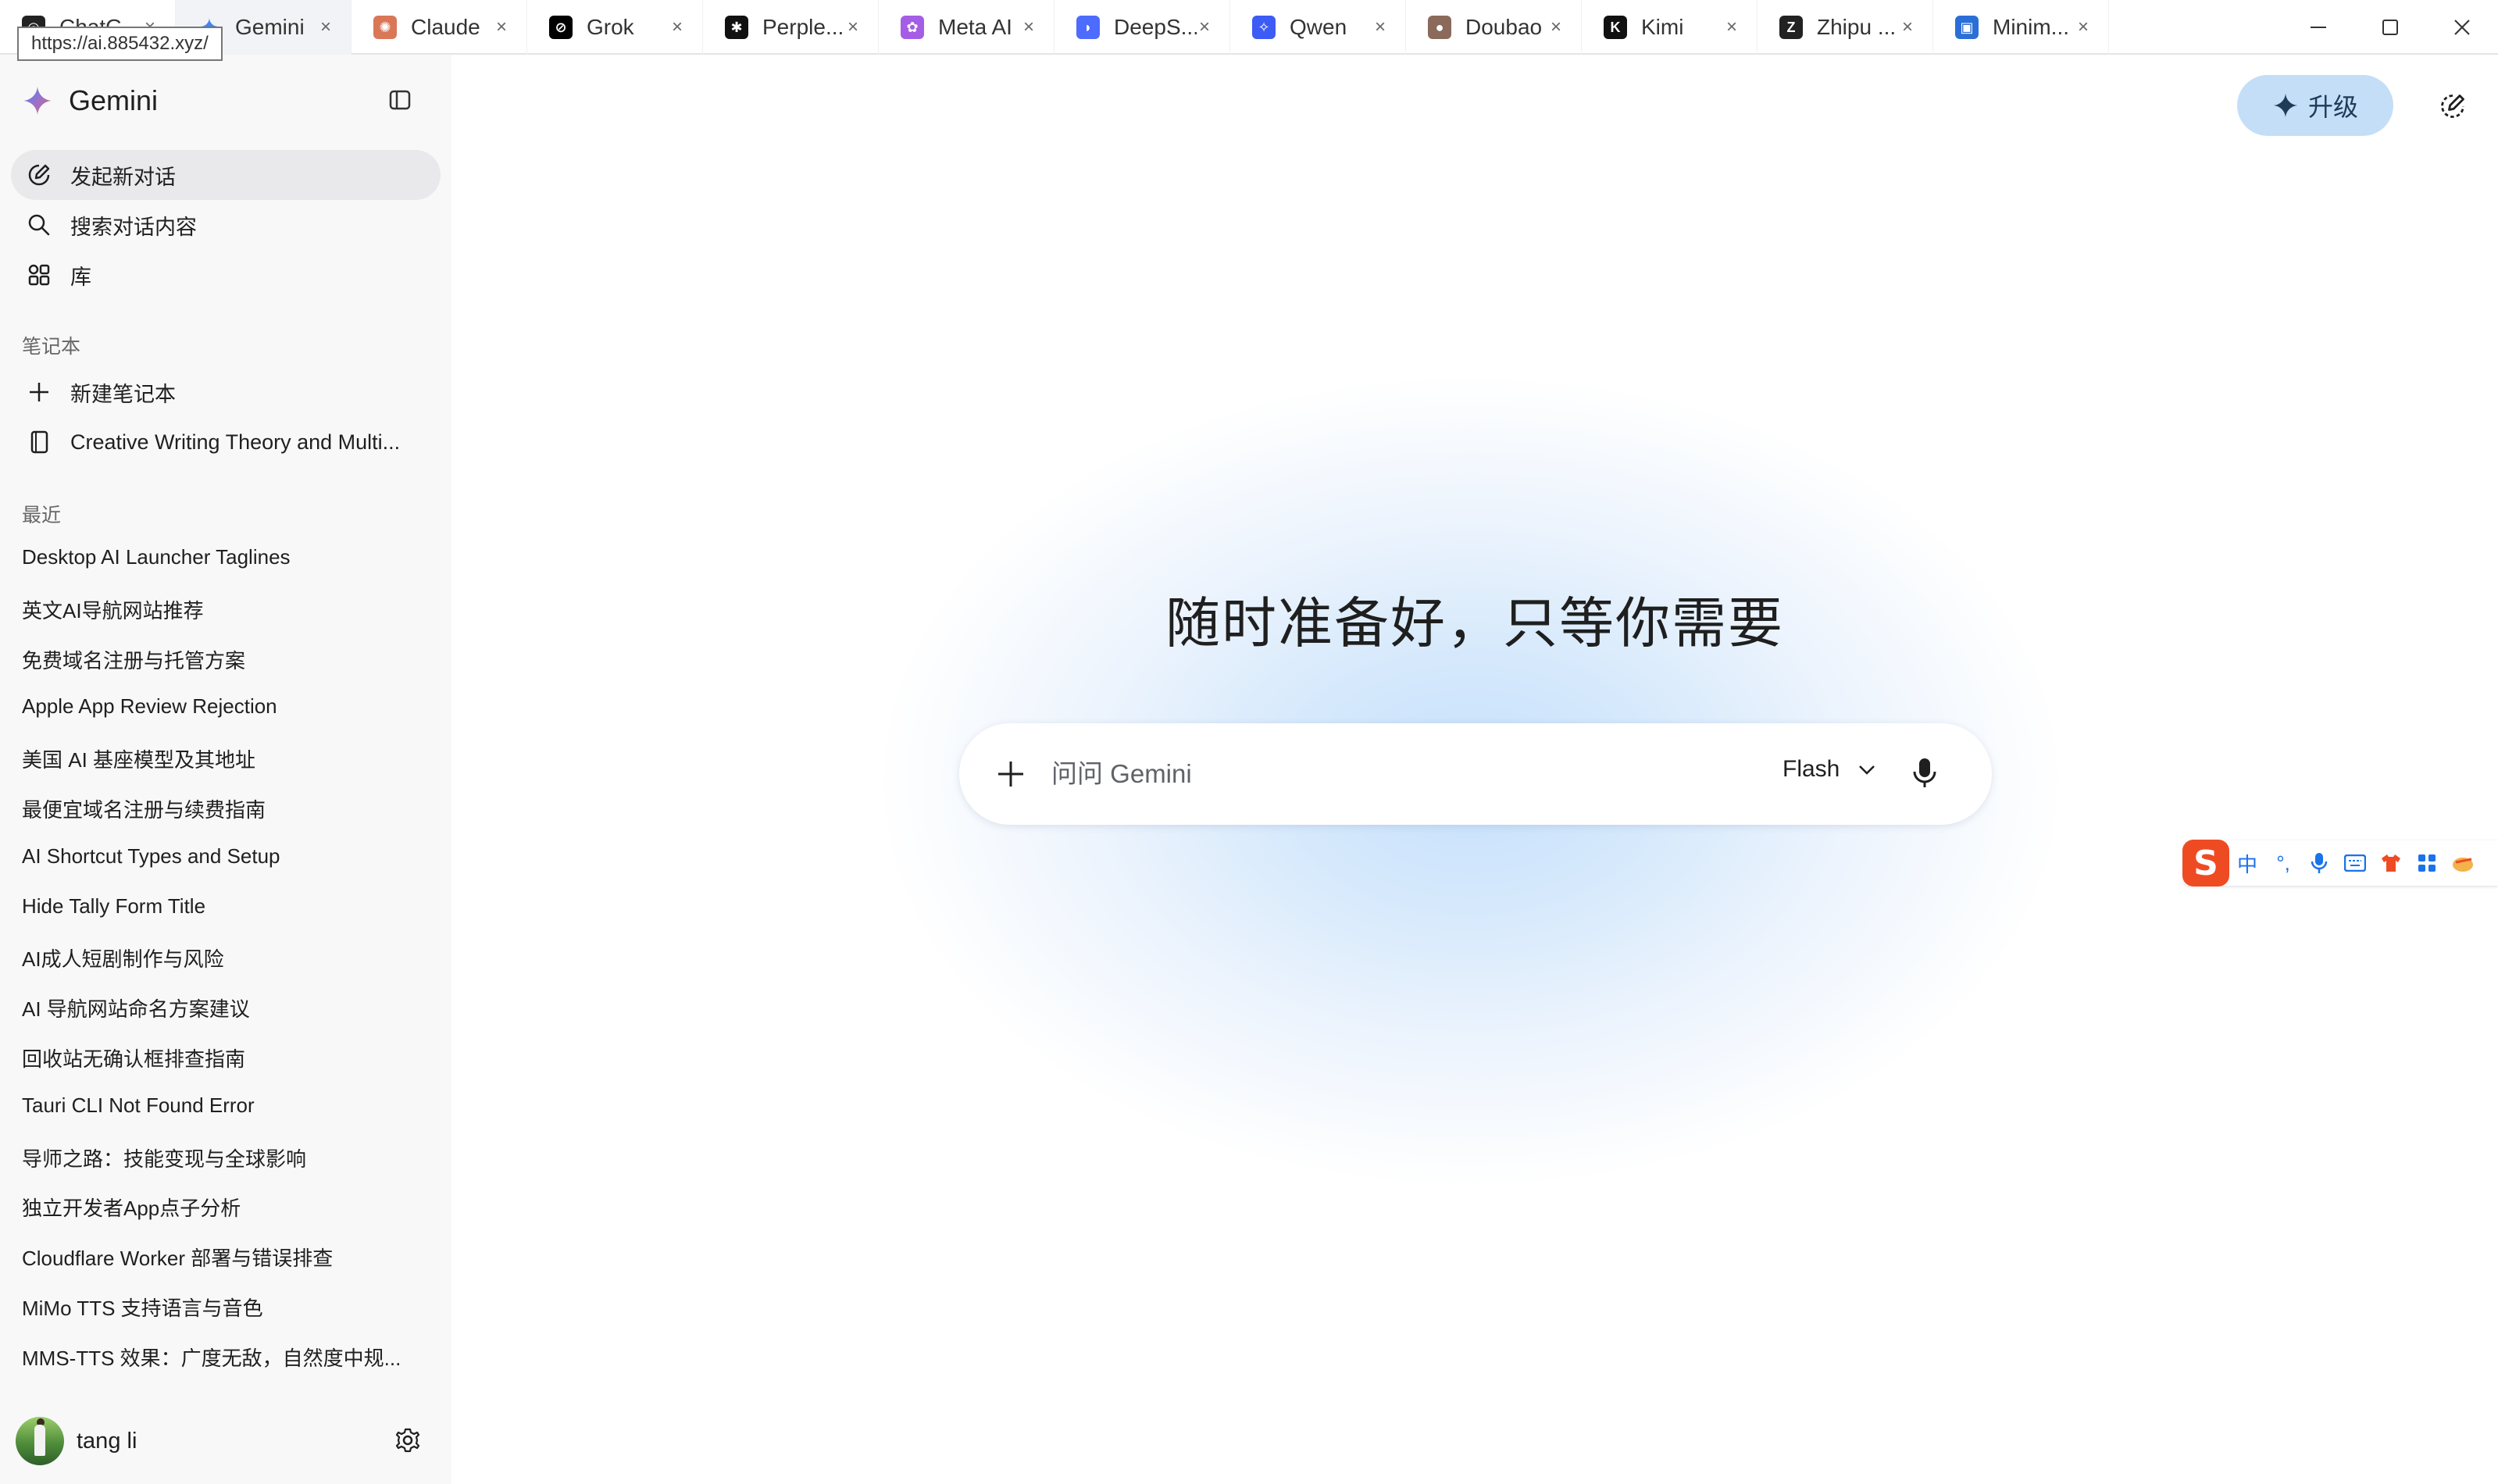 The image size is (2498, 1484). I want to click on recent-chat-item: 英文AI导航网站推荐, so click(225, 609).